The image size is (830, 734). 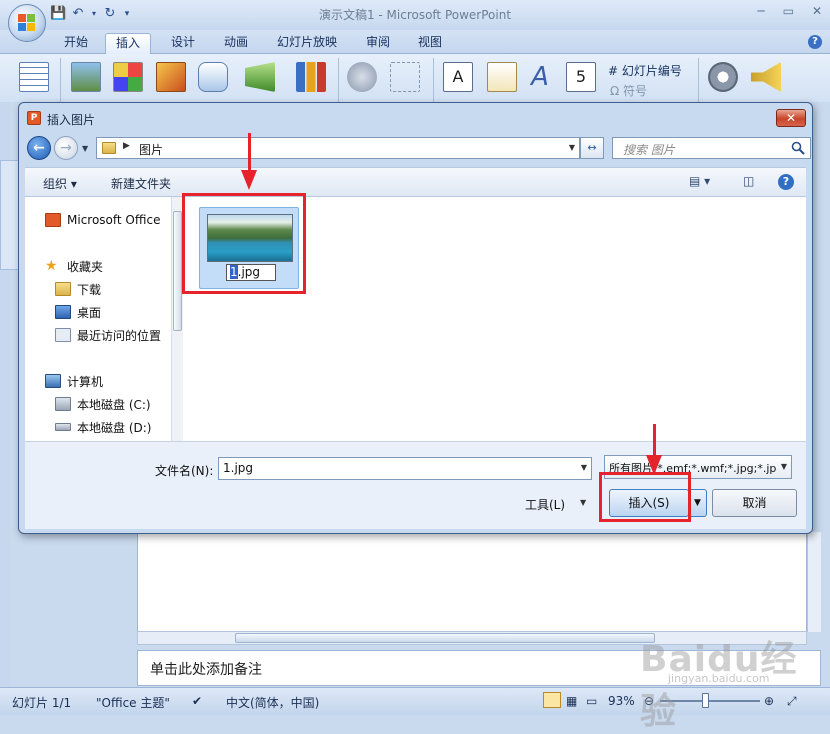 What do you see at coordinates (645, 497) in the screenshot?
I see `highlight-box-insert` at bounding box center [645, 497].